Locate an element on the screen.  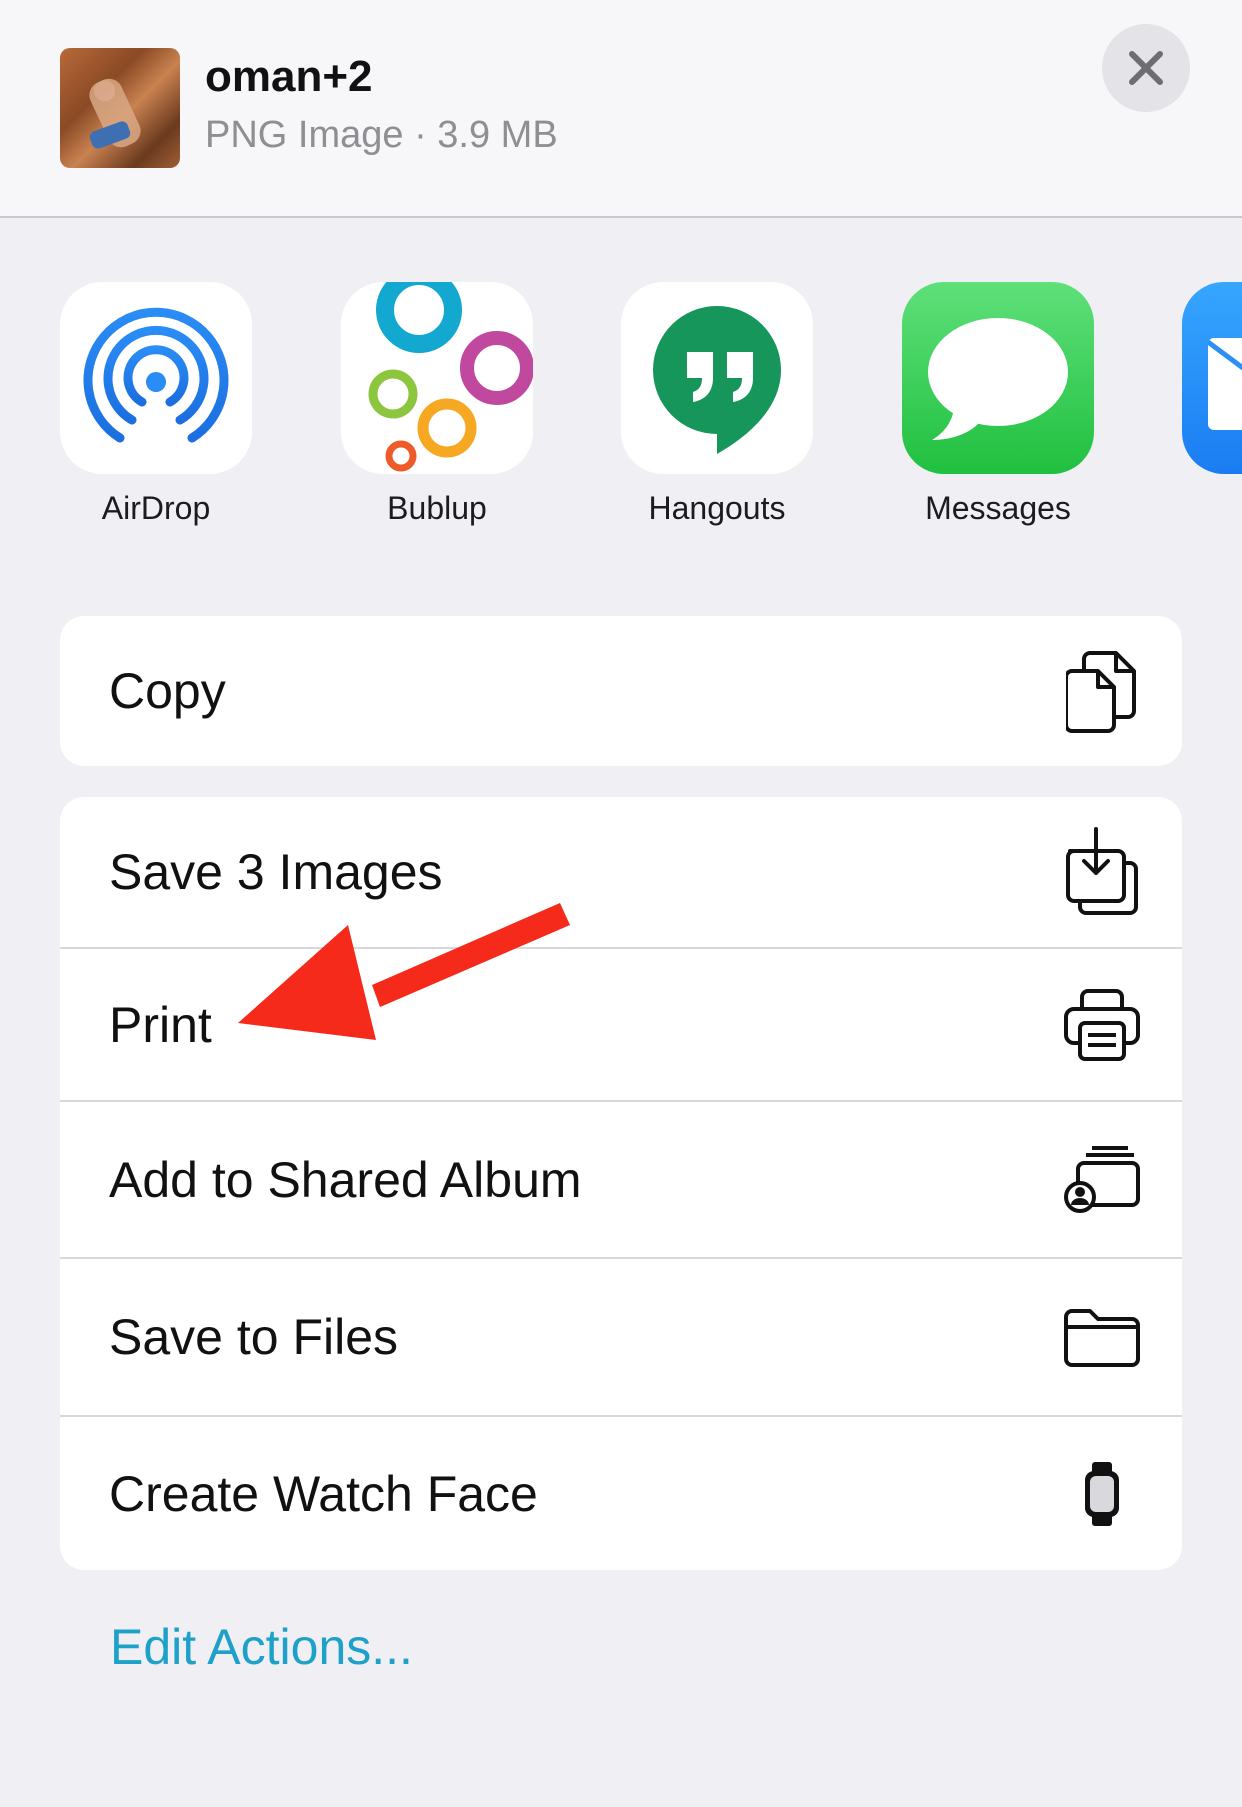
save-image-icon is located at coordinates (1102, 872).